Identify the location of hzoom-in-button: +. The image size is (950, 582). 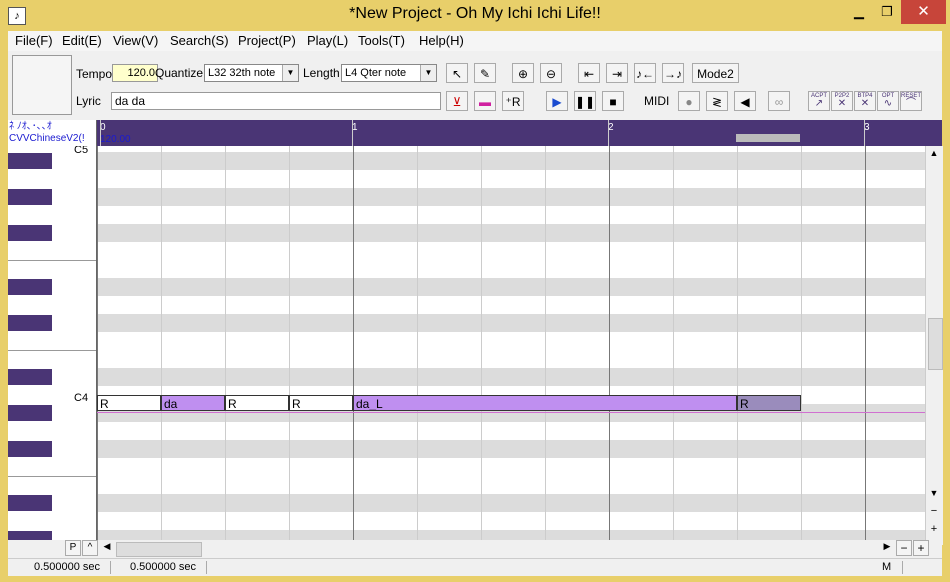
(921, 548).